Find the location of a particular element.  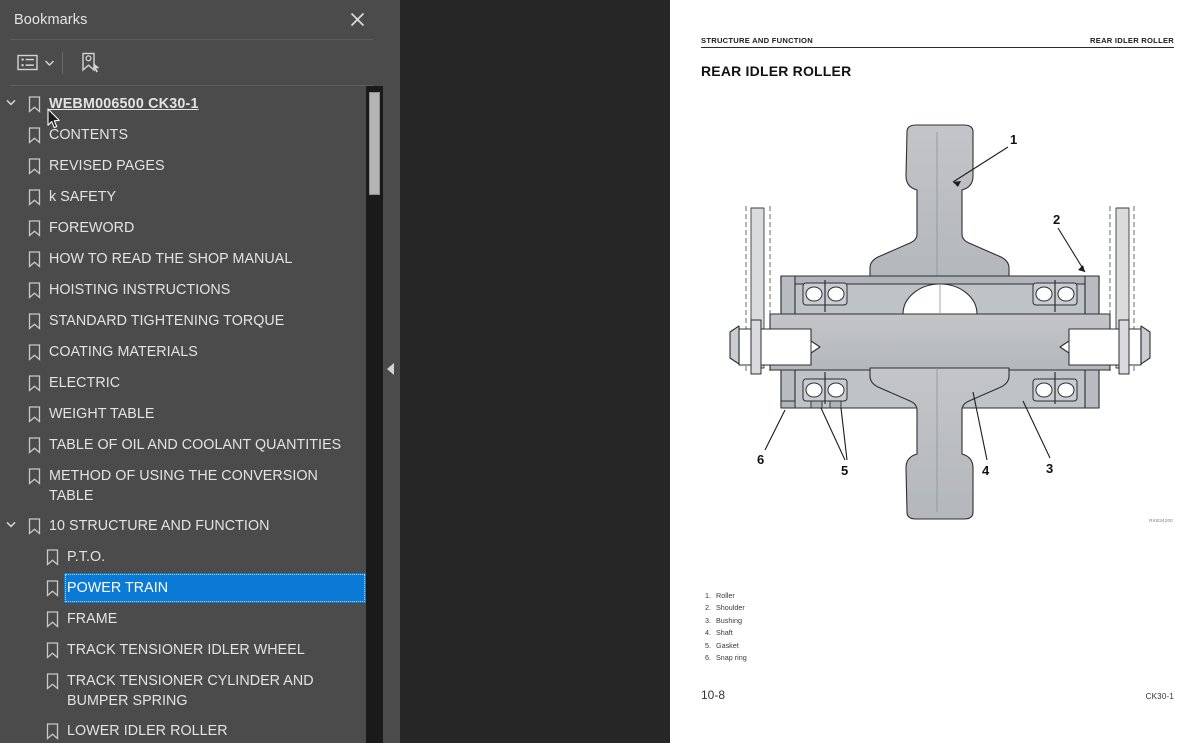

figure-code: RKB34200 is located at coordinates (1161, 520).